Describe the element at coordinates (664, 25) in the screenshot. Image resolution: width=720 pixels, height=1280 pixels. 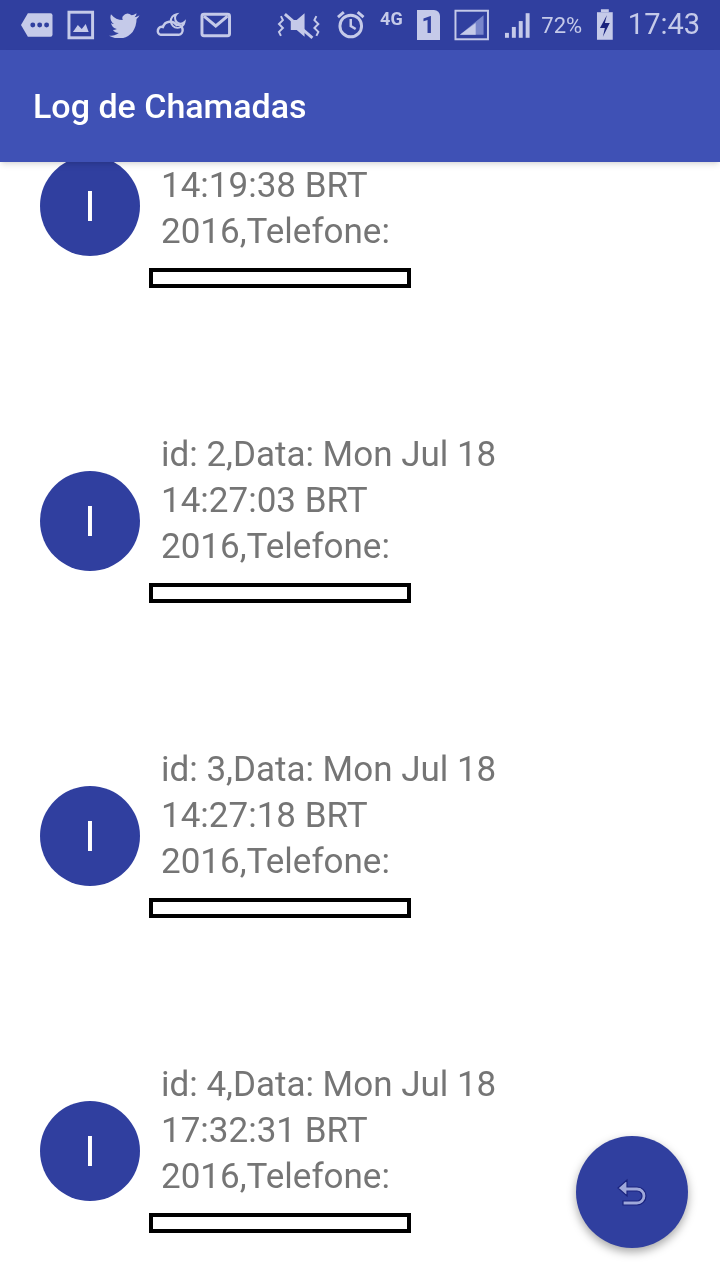
I see `clock: 17:43` at that location.